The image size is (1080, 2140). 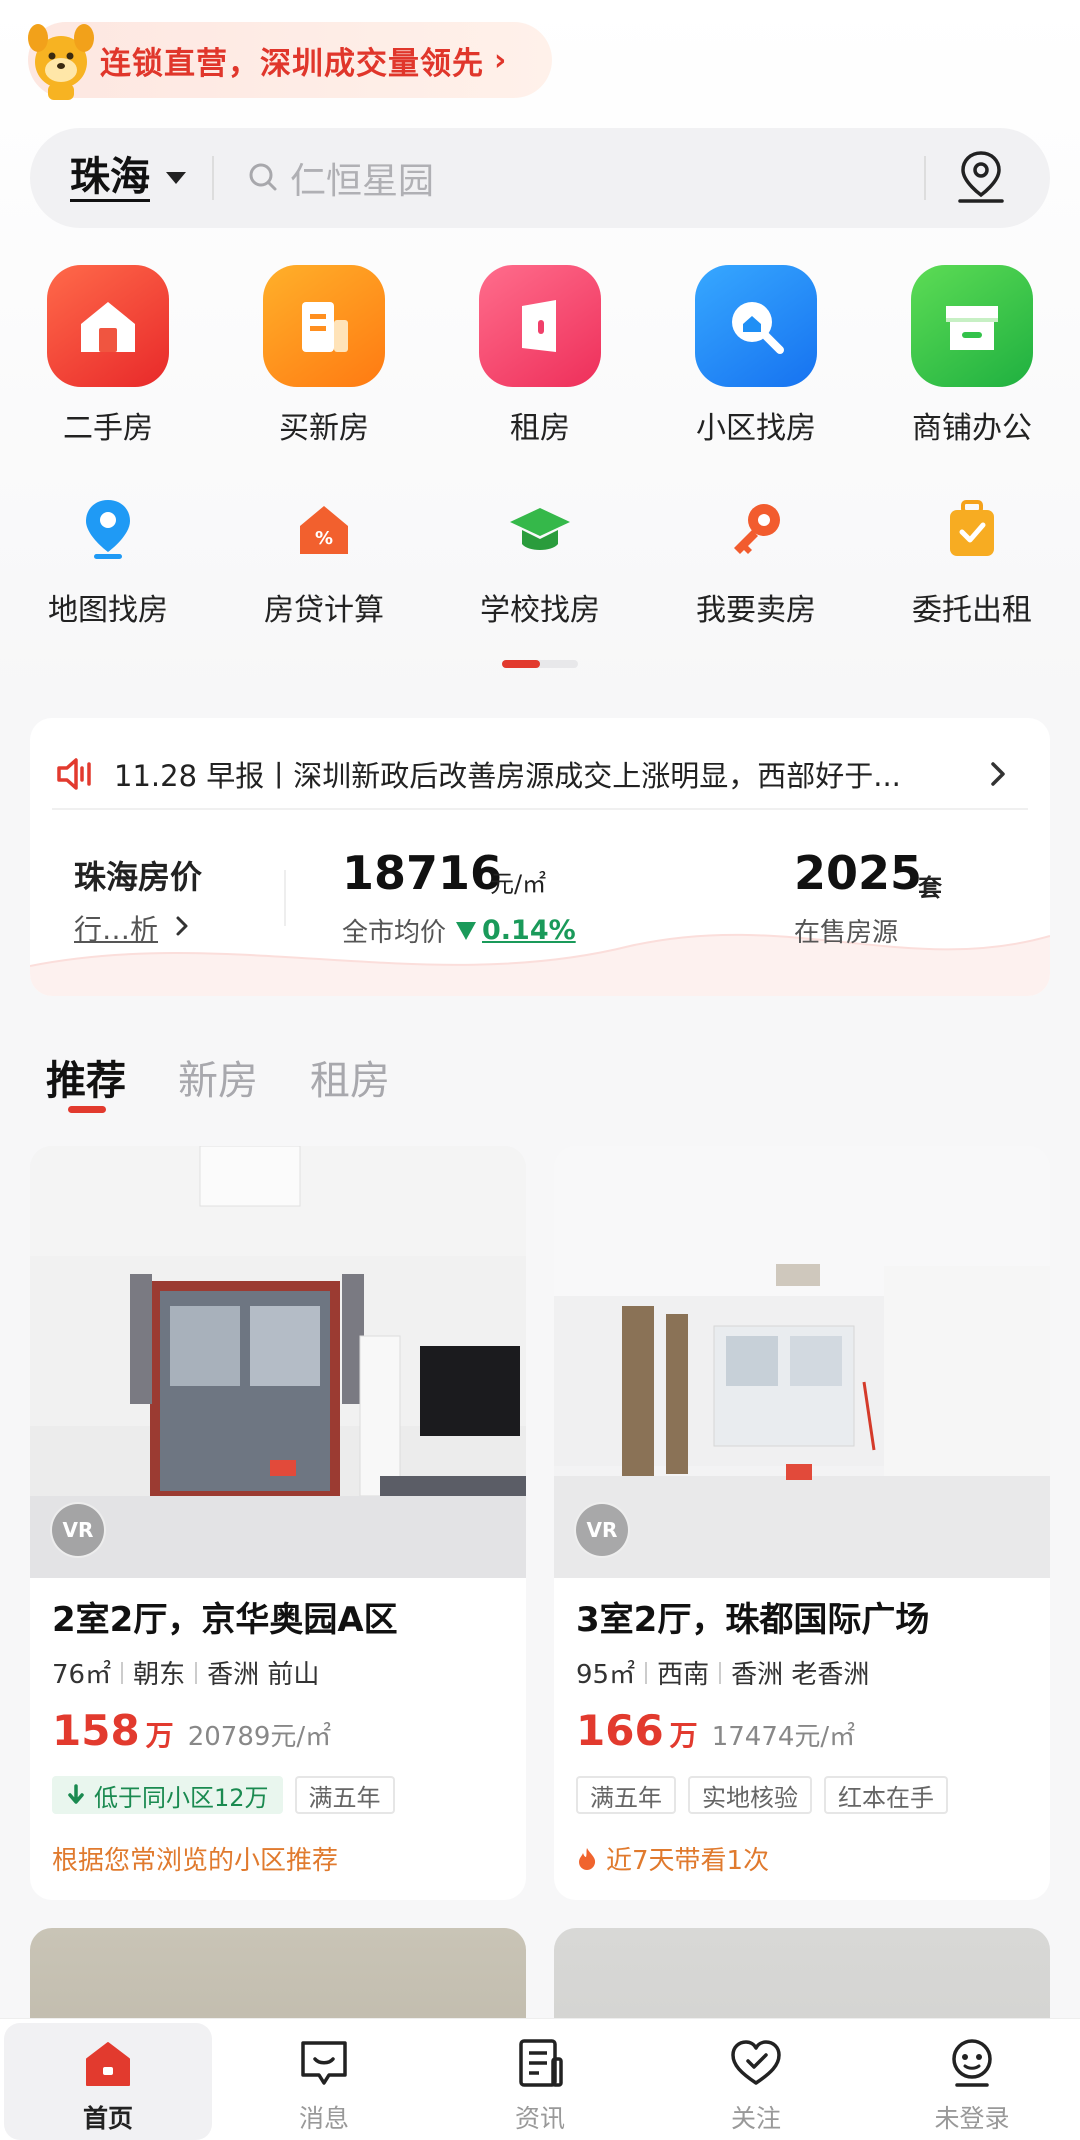 I want to click on nav-follow: 关注, so click(x=756, y=2079).